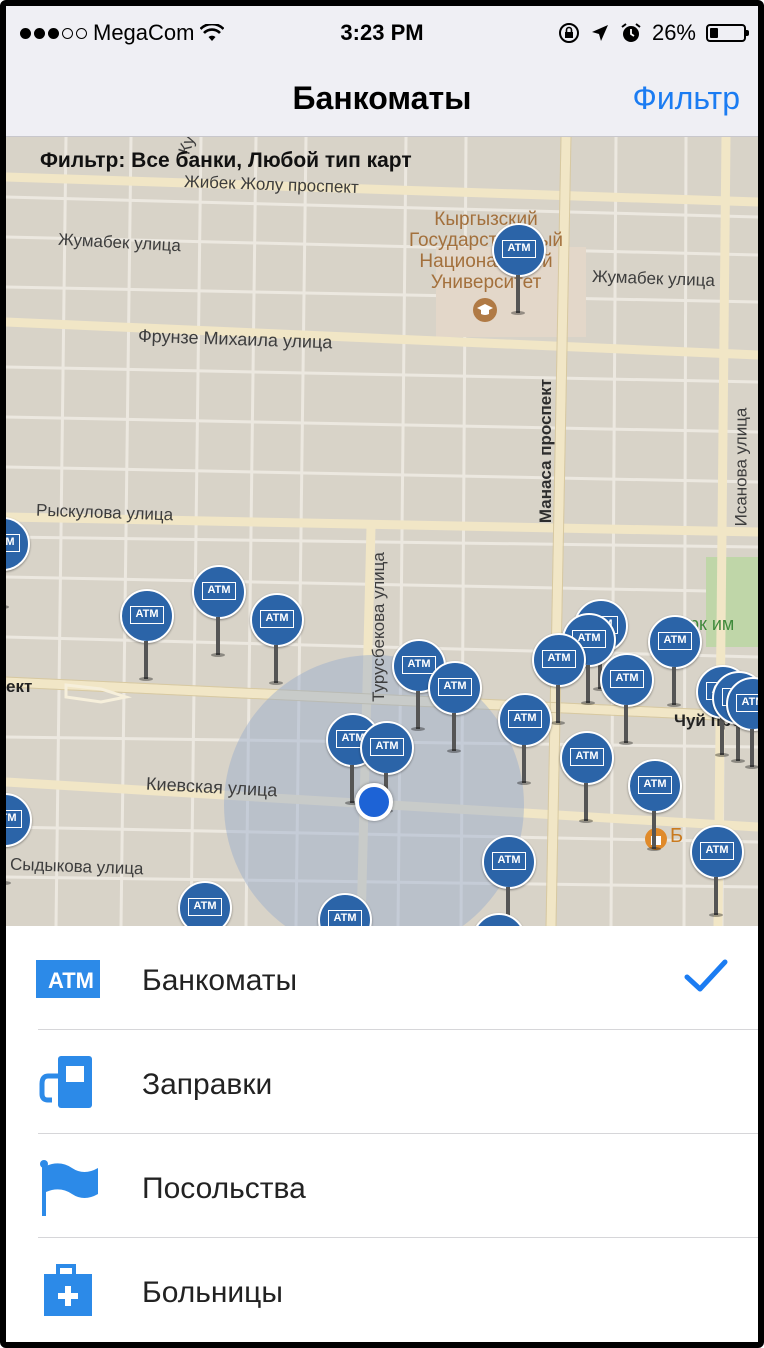 The image size is (764, 1348). Describe the element at coordinates (374, 802) in the screenshot. I see `user-location-dot` at that location.